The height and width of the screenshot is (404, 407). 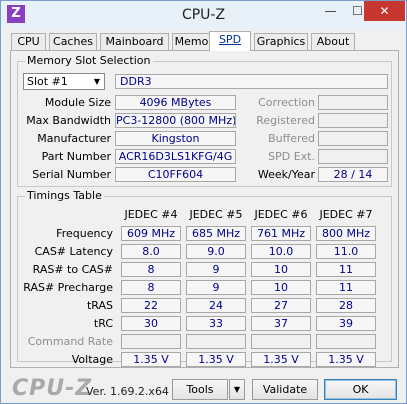 I want to click on minimize-button: —, so click(x=330, y=11).